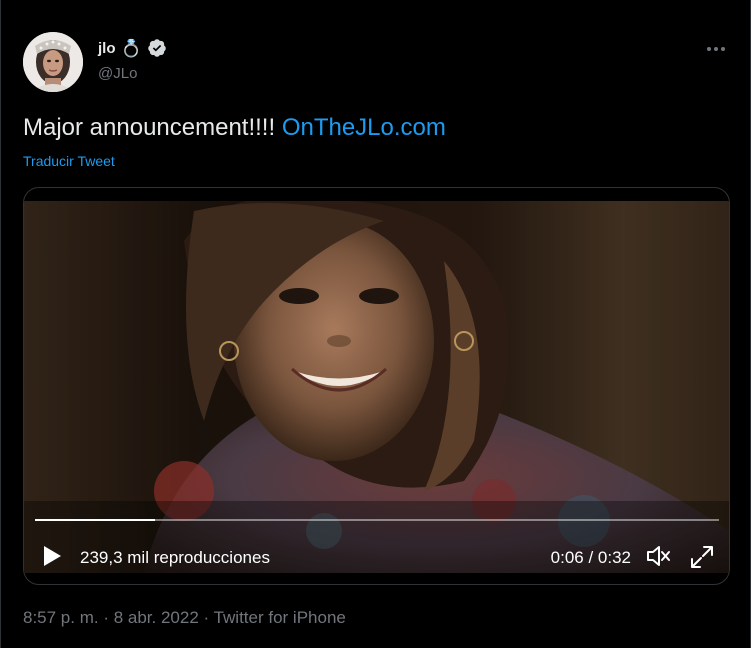 The image size is (751, 648). What do you see at coordinates (716, 49) in the screenshot?
I see `more-options-icon` at bounding box center [716, 49].